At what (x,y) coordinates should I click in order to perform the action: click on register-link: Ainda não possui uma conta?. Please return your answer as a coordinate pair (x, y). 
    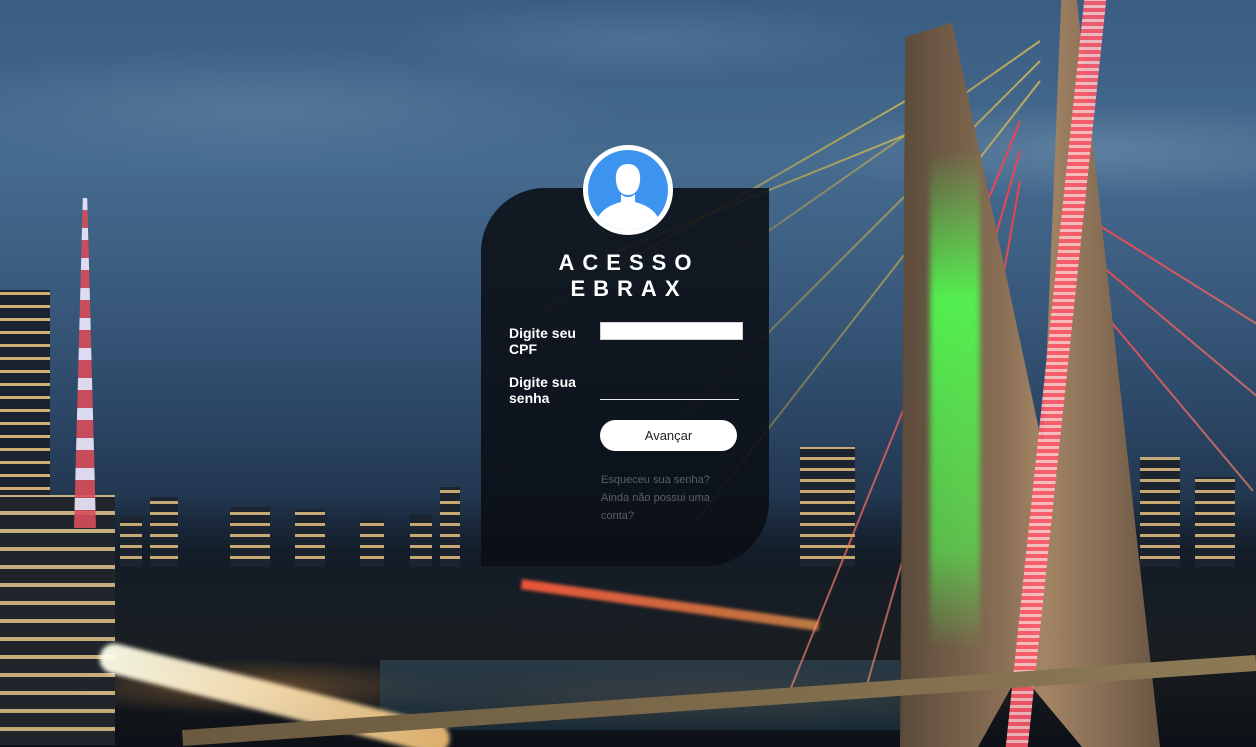
    Looking at the image, I should click on (666, 507).